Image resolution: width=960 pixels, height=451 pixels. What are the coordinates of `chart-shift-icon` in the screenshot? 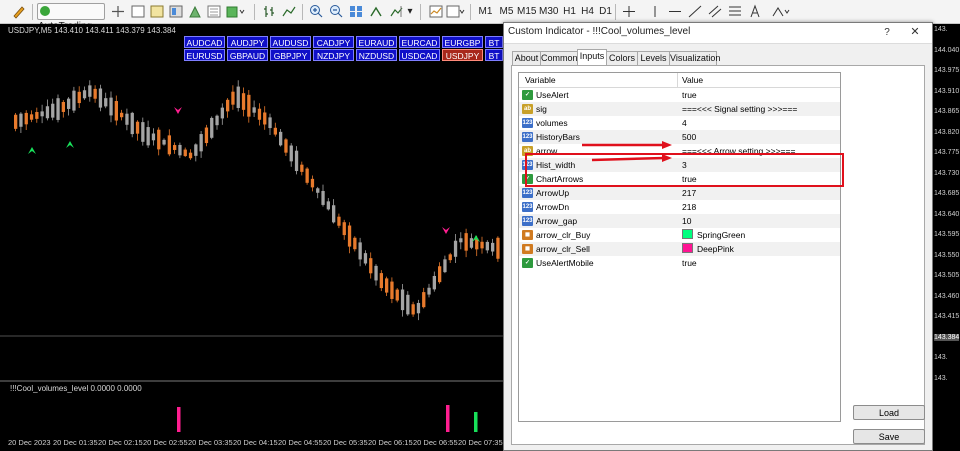 It's located at (396, 11).